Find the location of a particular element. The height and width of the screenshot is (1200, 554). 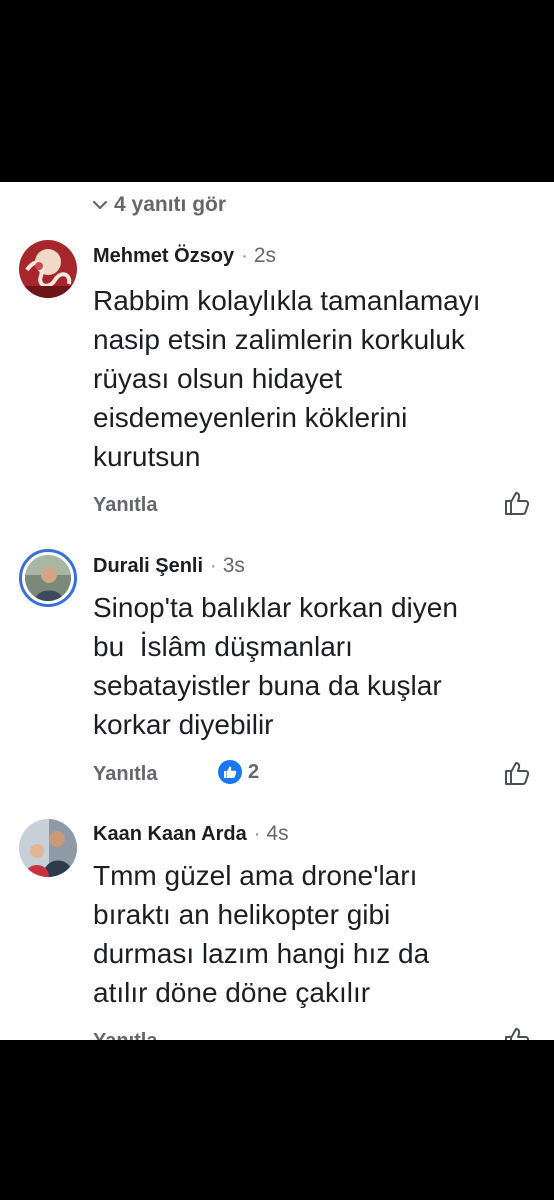

author-name: Kaan Kaan Arda is located at coordinates (170, 834).